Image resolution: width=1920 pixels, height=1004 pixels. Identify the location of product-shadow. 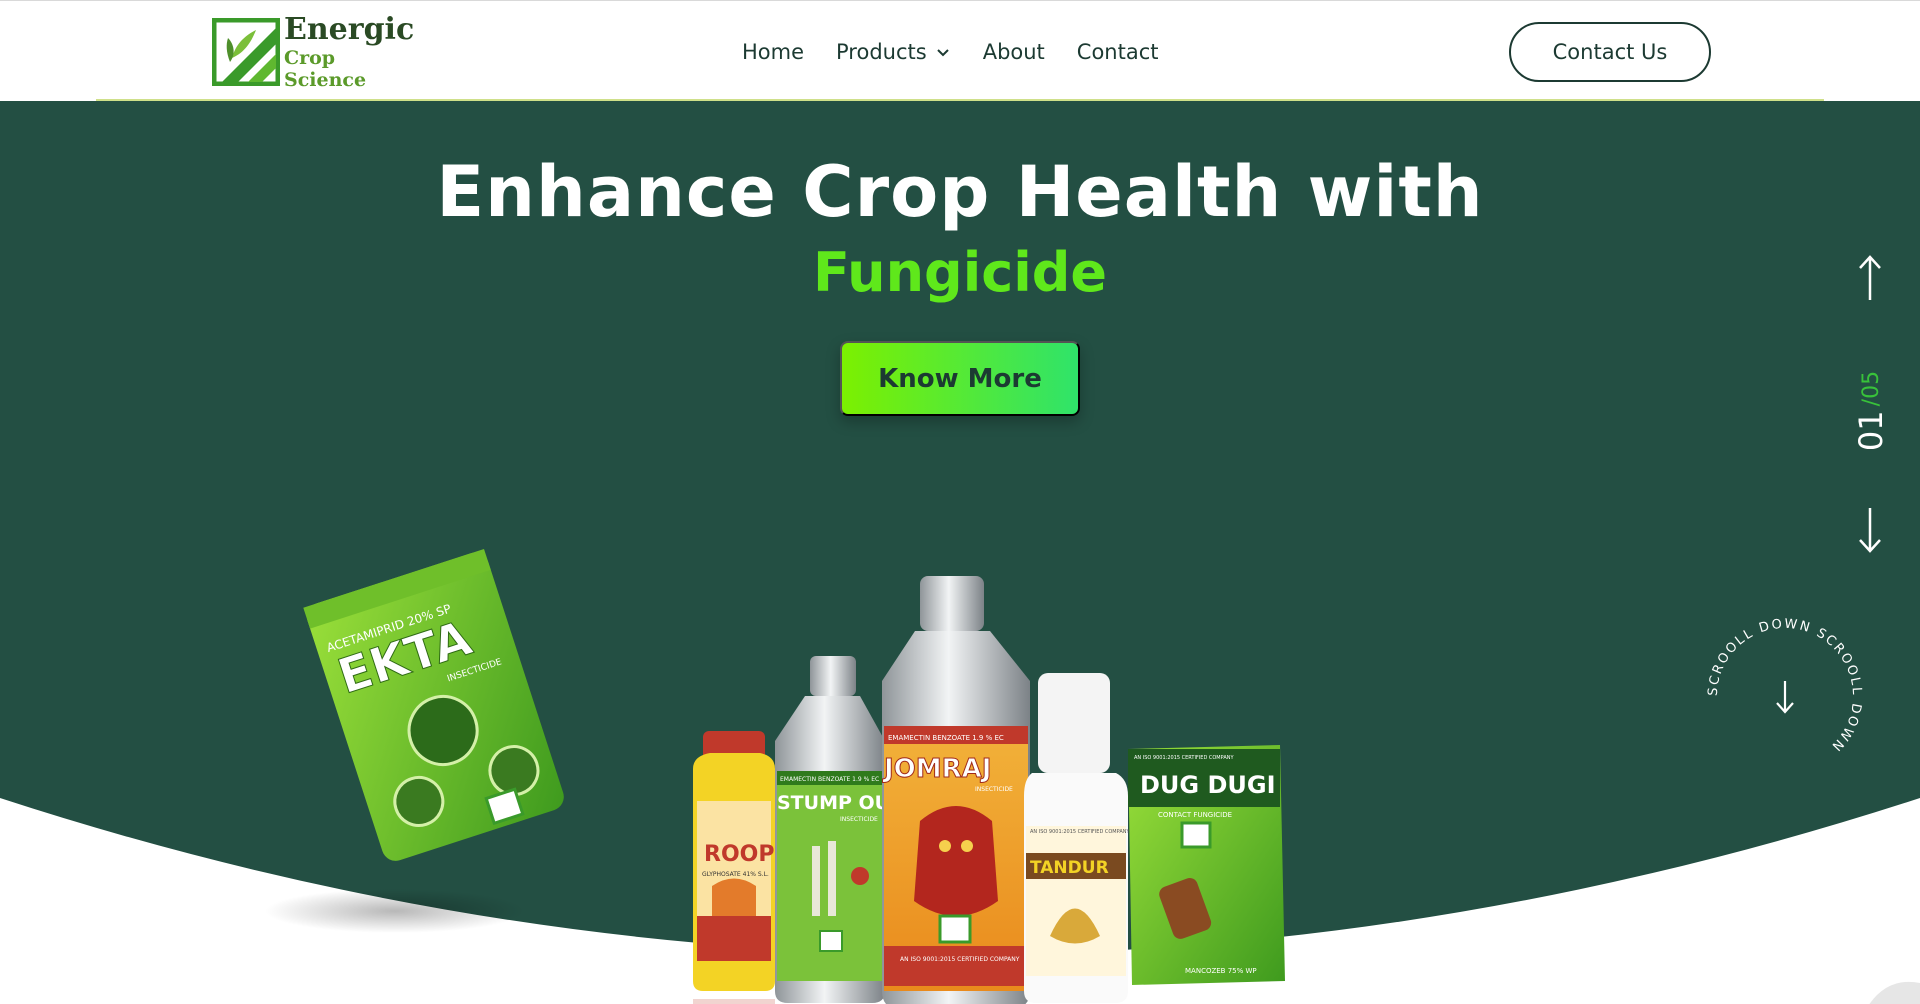
(395, 911).